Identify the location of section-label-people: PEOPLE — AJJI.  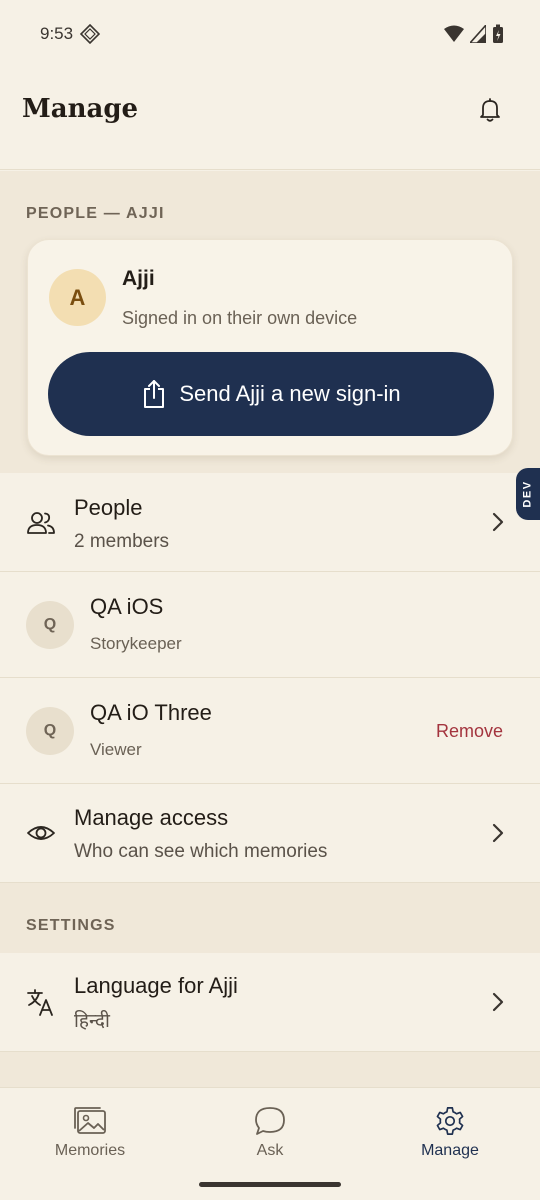
(95, 213).